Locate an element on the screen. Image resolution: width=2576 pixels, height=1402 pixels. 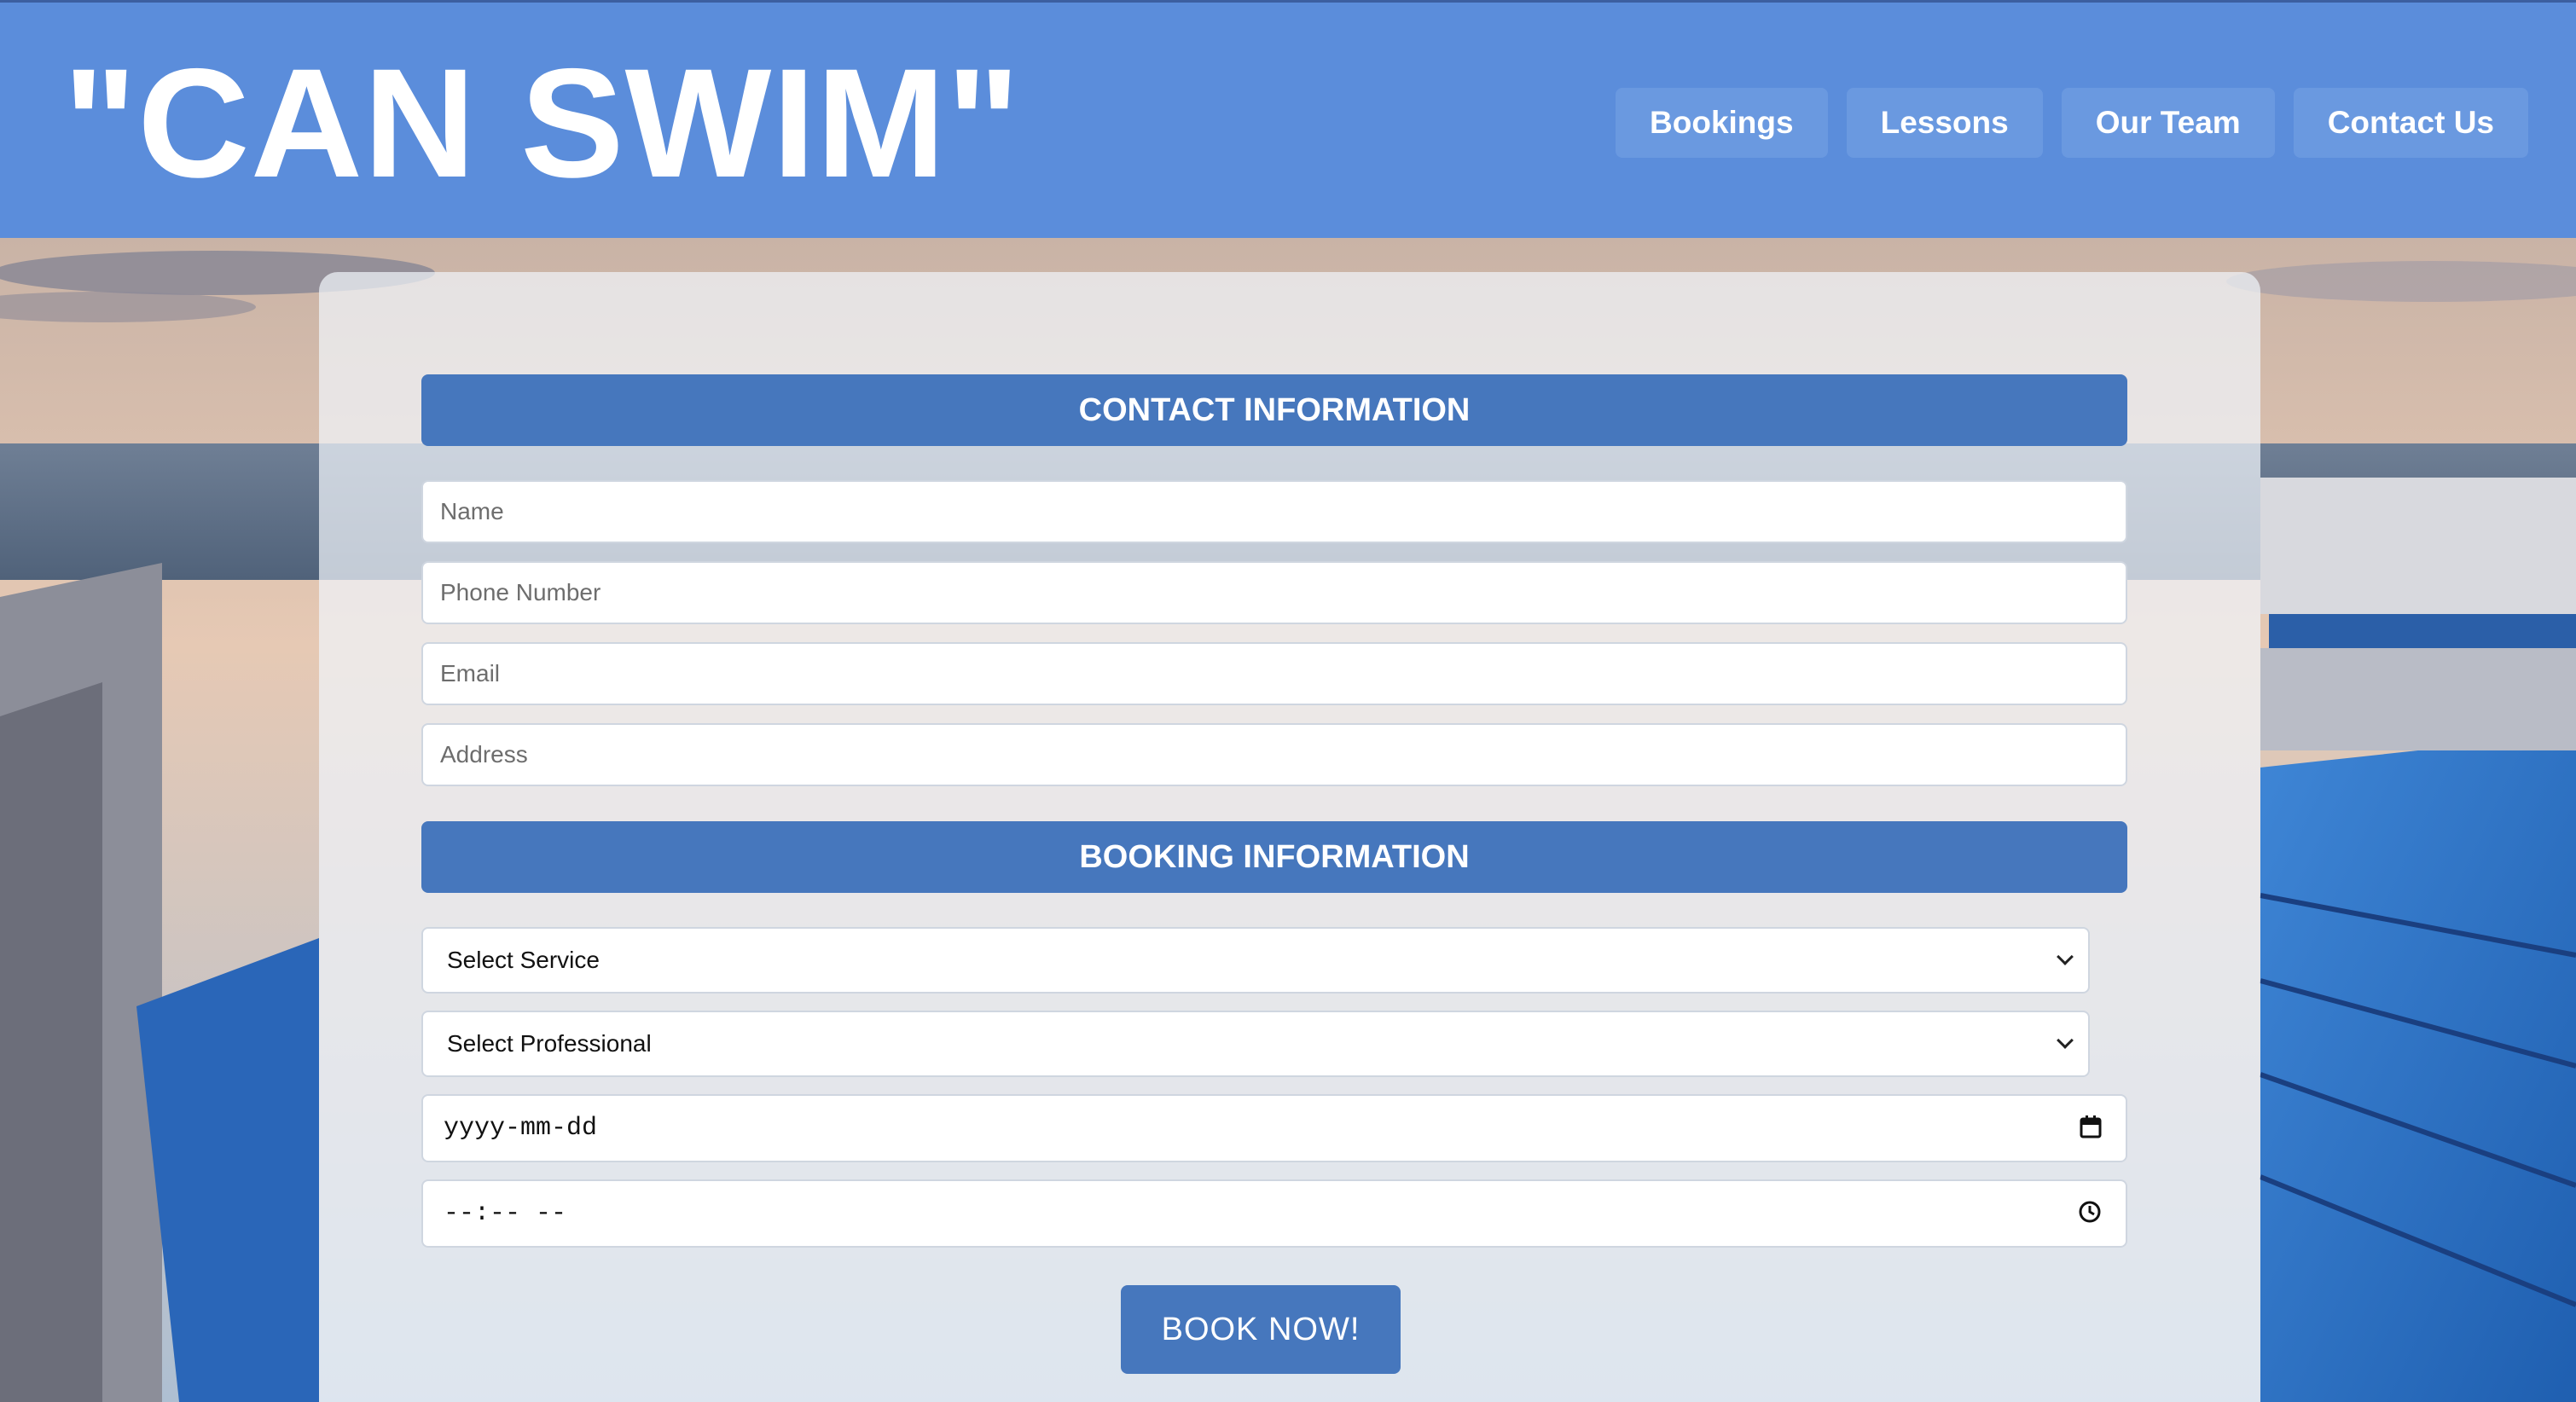
email-input is located at coordinates (1274, 673).